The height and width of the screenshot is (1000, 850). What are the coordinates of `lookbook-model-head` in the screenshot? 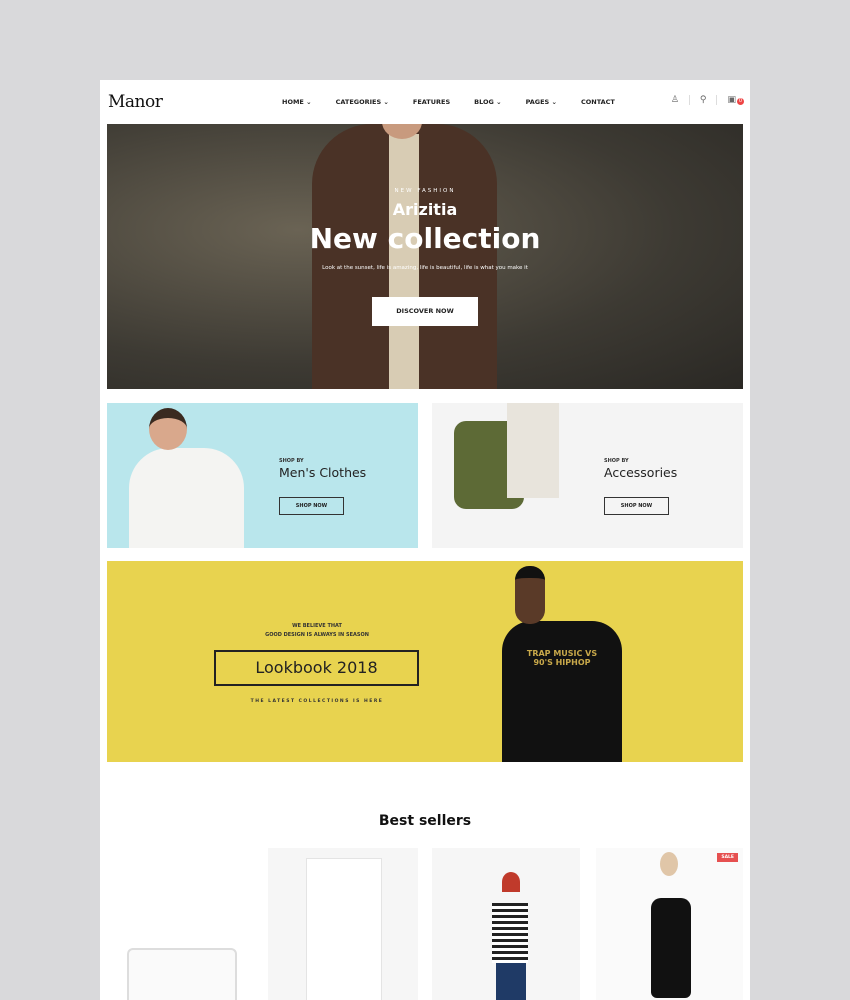 It's located at (530, 595).